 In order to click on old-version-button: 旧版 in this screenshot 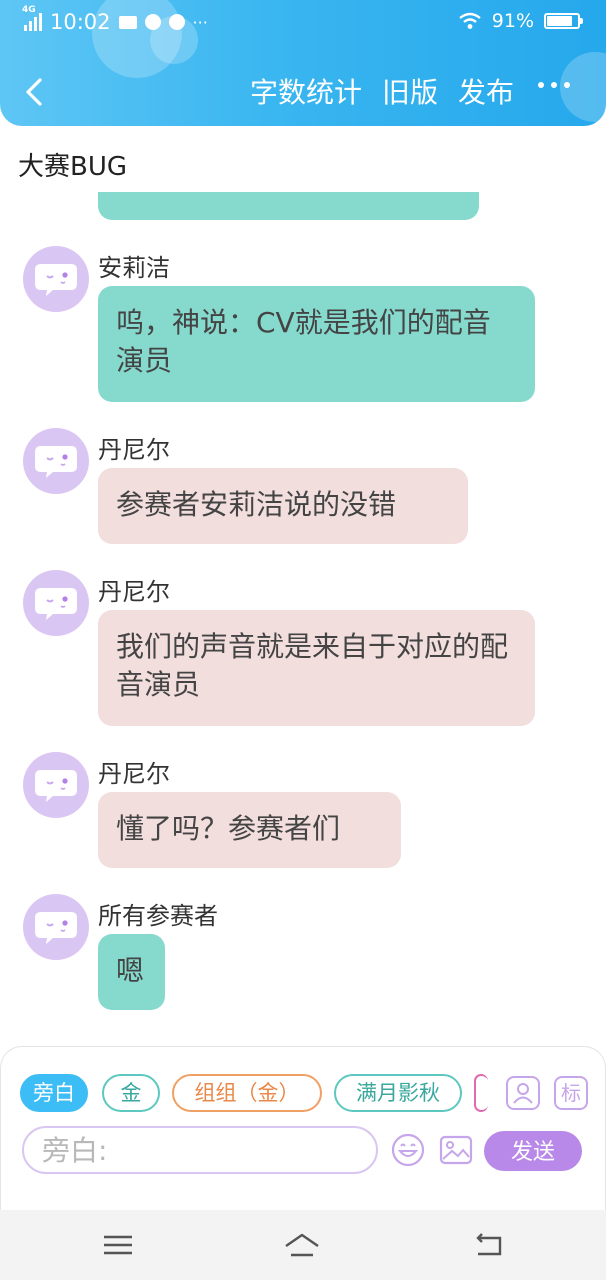, I will do `click(410, 93)`.